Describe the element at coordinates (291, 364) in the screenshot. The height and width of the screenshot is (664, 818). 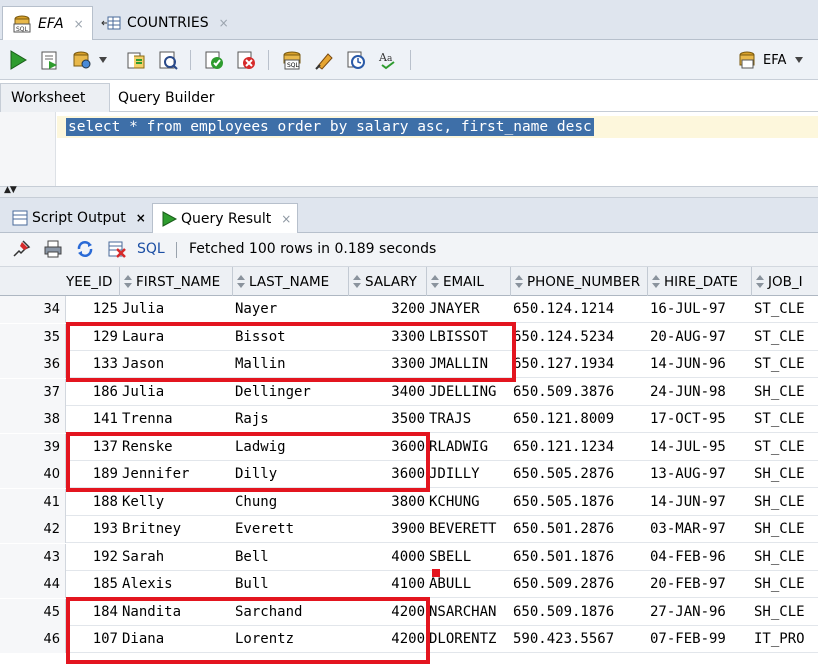
I see `last-name-cell: Mallin` at that location.